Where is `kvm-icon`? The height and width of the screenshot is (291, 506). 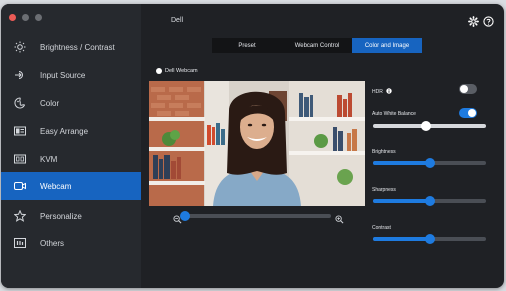
kvm-icon is located at coordinates (20, 159).